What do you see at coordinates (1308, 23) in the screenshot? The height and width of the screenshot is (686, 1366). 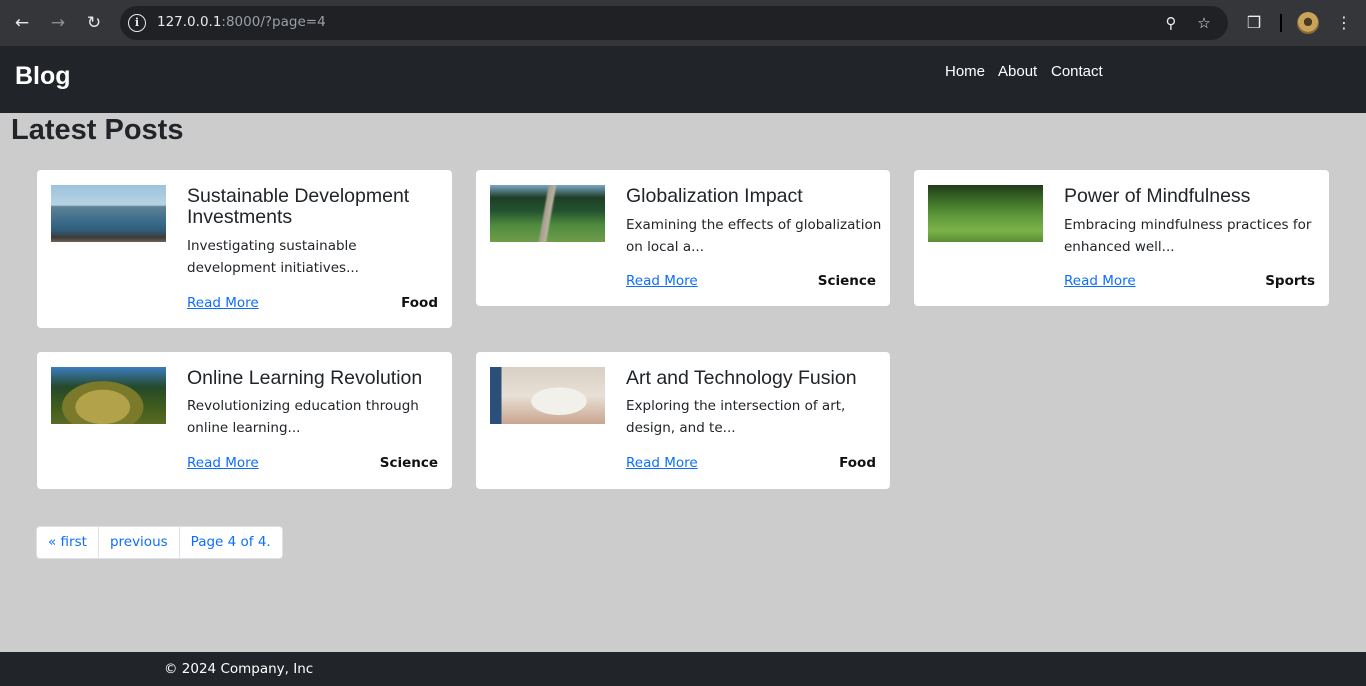 I see `profile-avatar` at bounding box center [1308, 23].